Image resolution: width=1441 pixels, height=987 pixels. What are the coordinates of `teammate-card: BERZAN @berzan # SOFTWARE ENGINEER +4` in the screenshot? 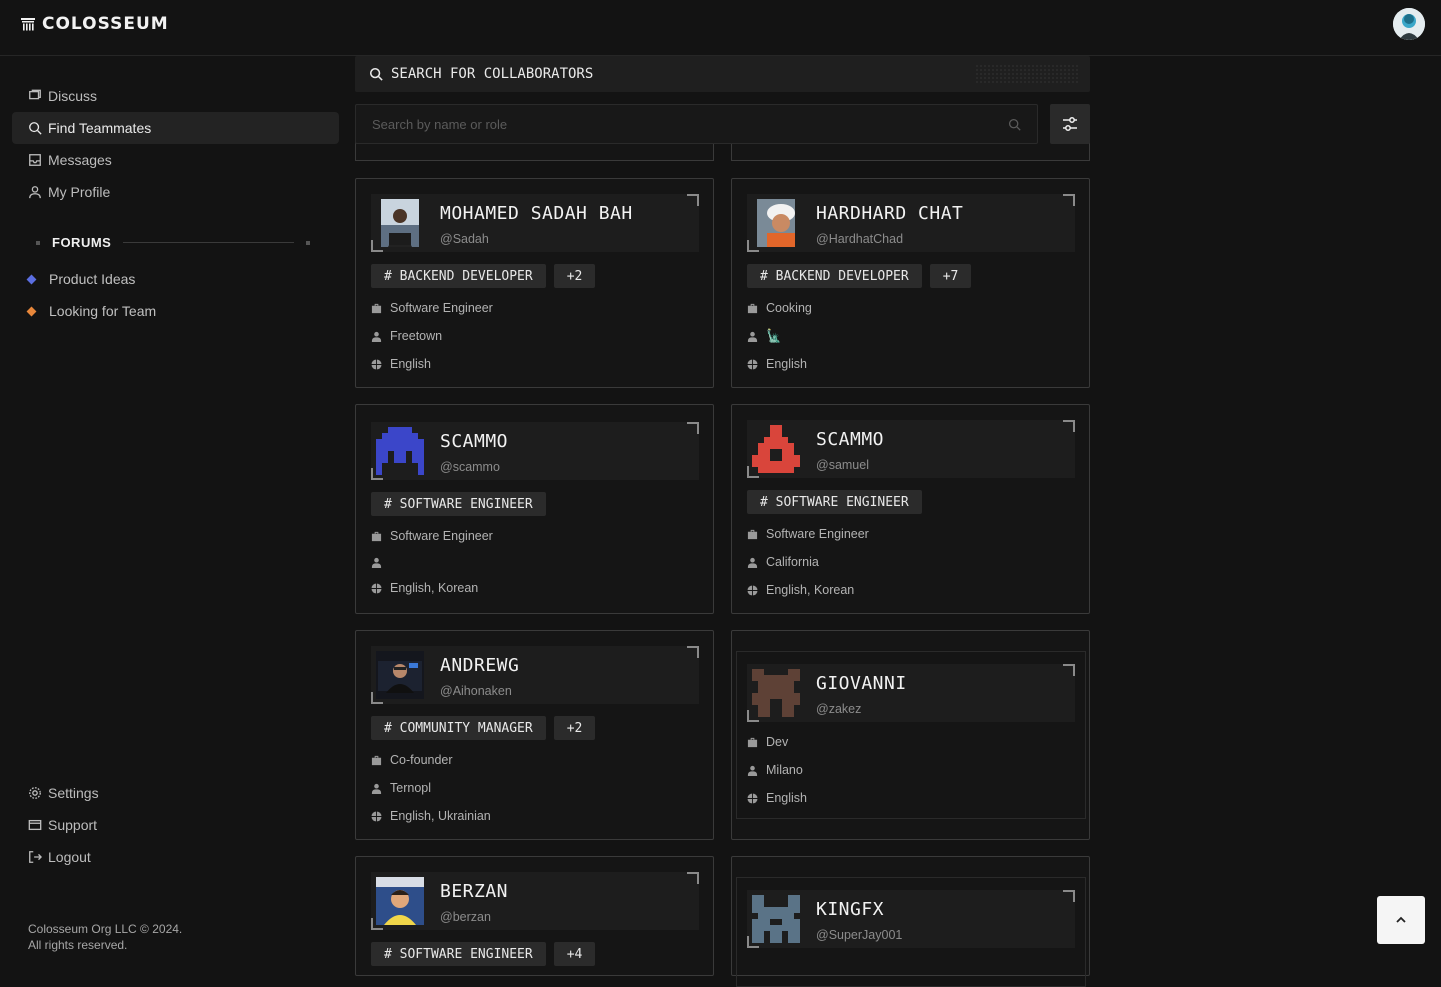 It's located at (534, 916).